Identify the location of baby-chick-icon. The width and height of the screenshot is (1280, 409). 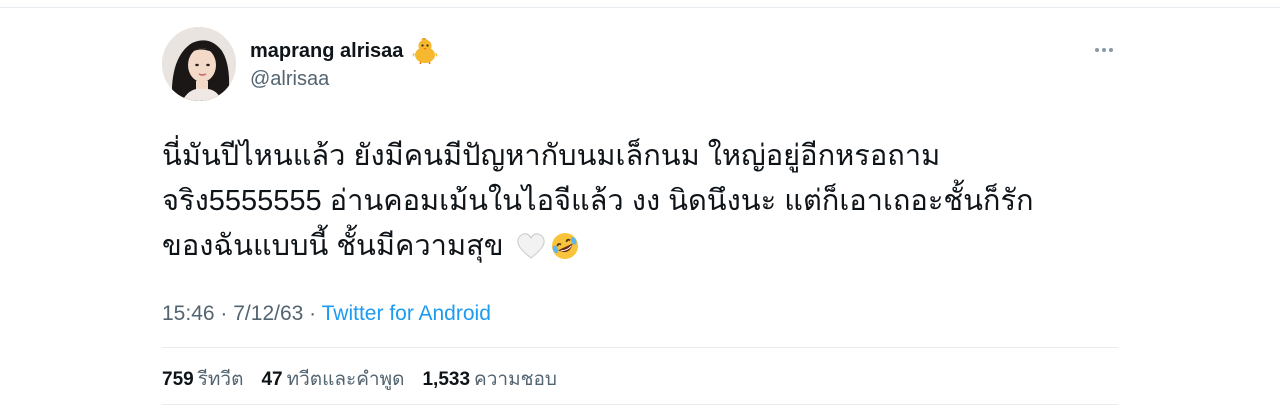
(425, 51).